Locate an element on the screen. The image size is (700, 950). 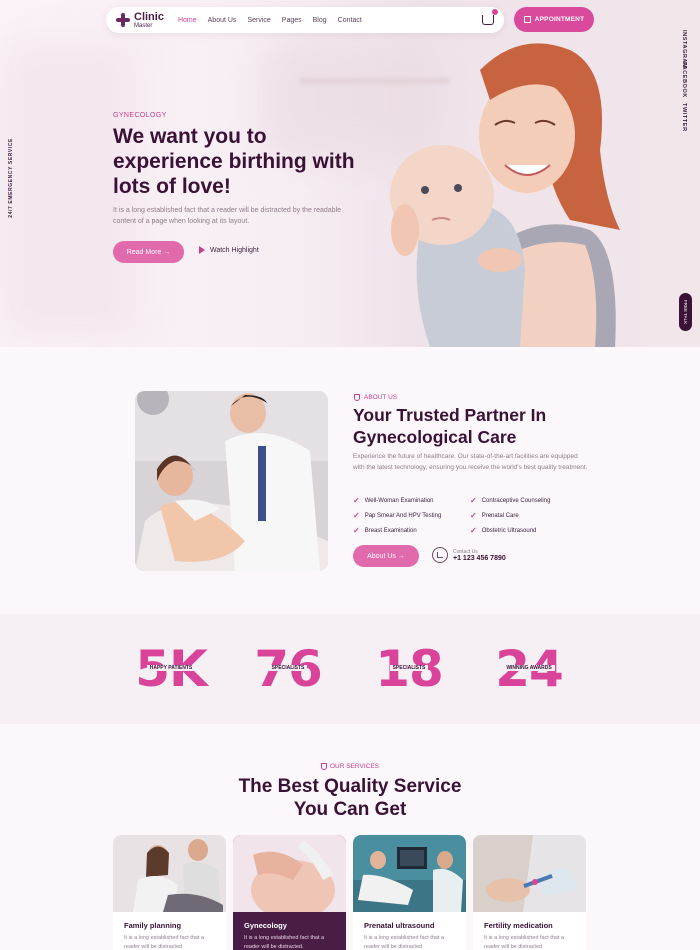
feature-item: ✓ Obstetric Ultrasound is located at coordinates (528, 530).